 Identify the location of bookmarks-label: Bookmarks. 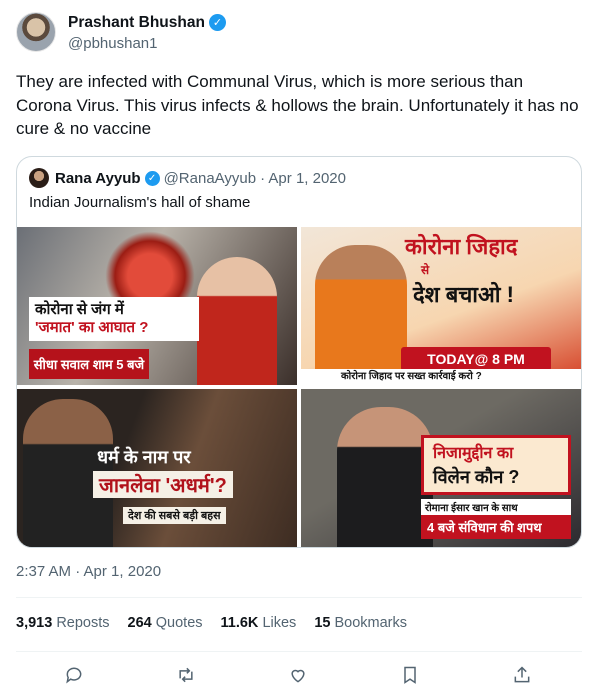
(371, 623).